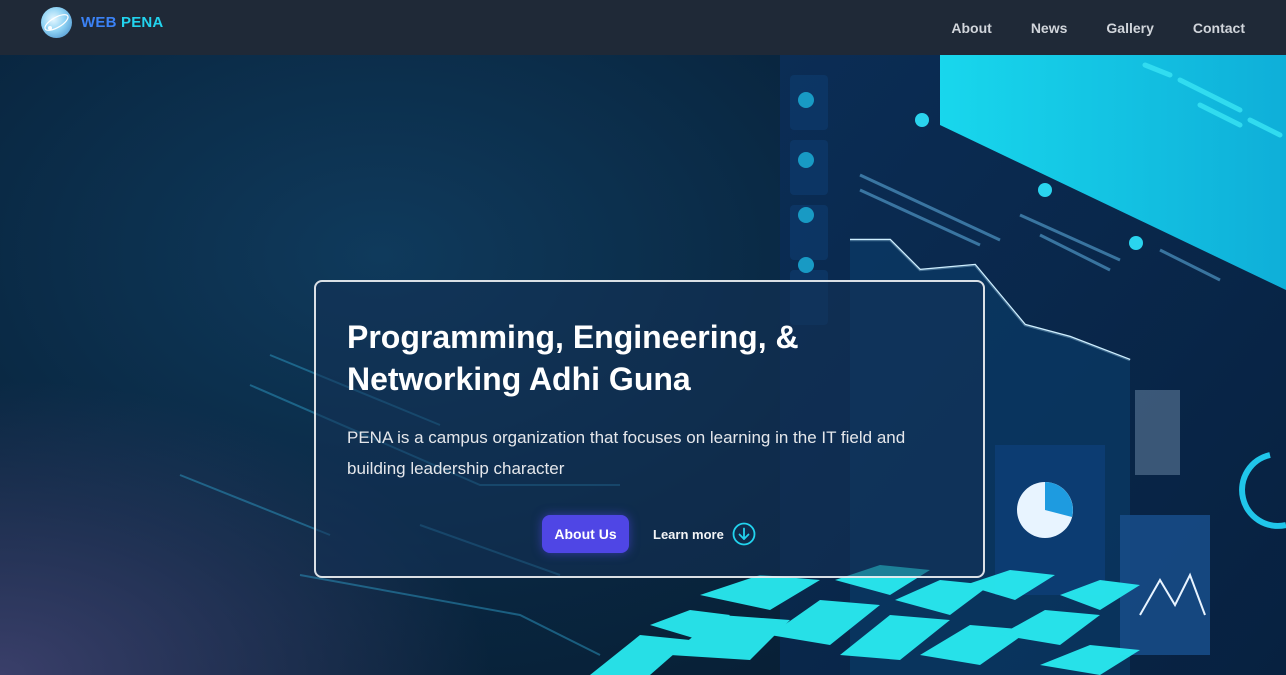 The height and width of the screenshot is (675, 1286). Describe the element at coordinates (56, 22) in the screenshot. I see `globe-logo-icon` at that location.